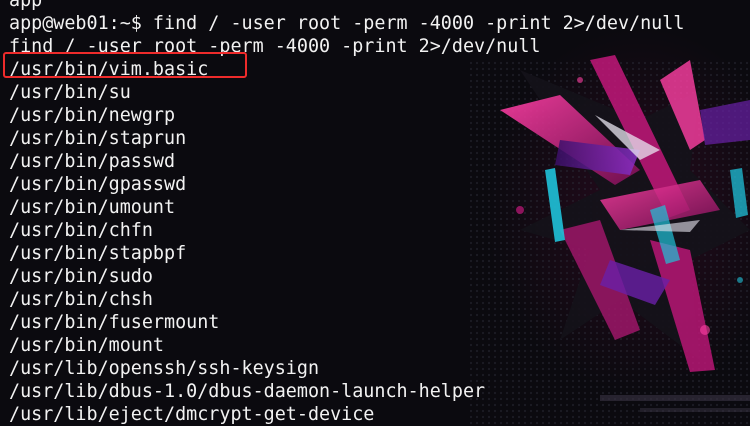  What do you see at coordinates (114, 322) in the screenshot?
I see `terminal-line: /usr/bin/fusermount` at bounding box center [114, 322].